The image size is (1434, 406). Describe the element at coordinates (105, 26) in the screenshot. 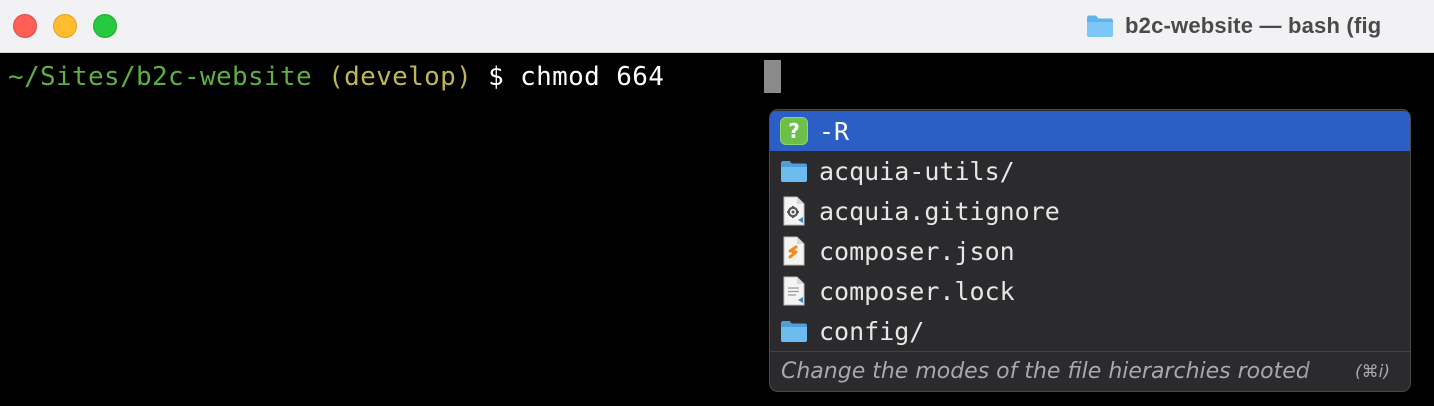

I see `zoom-window-button` at that location.